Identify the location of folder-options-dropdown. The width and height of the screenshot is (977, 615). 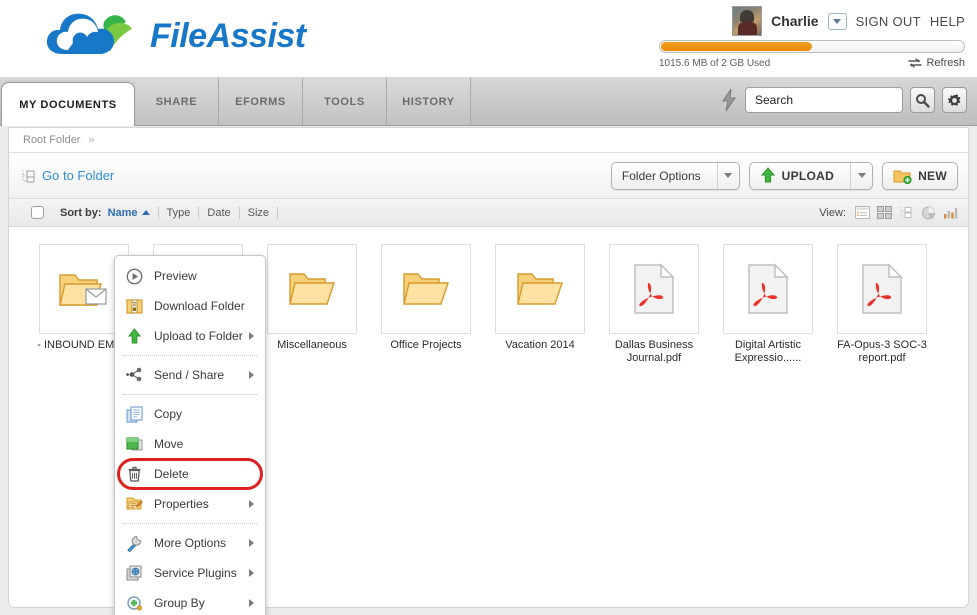
(727, 175).